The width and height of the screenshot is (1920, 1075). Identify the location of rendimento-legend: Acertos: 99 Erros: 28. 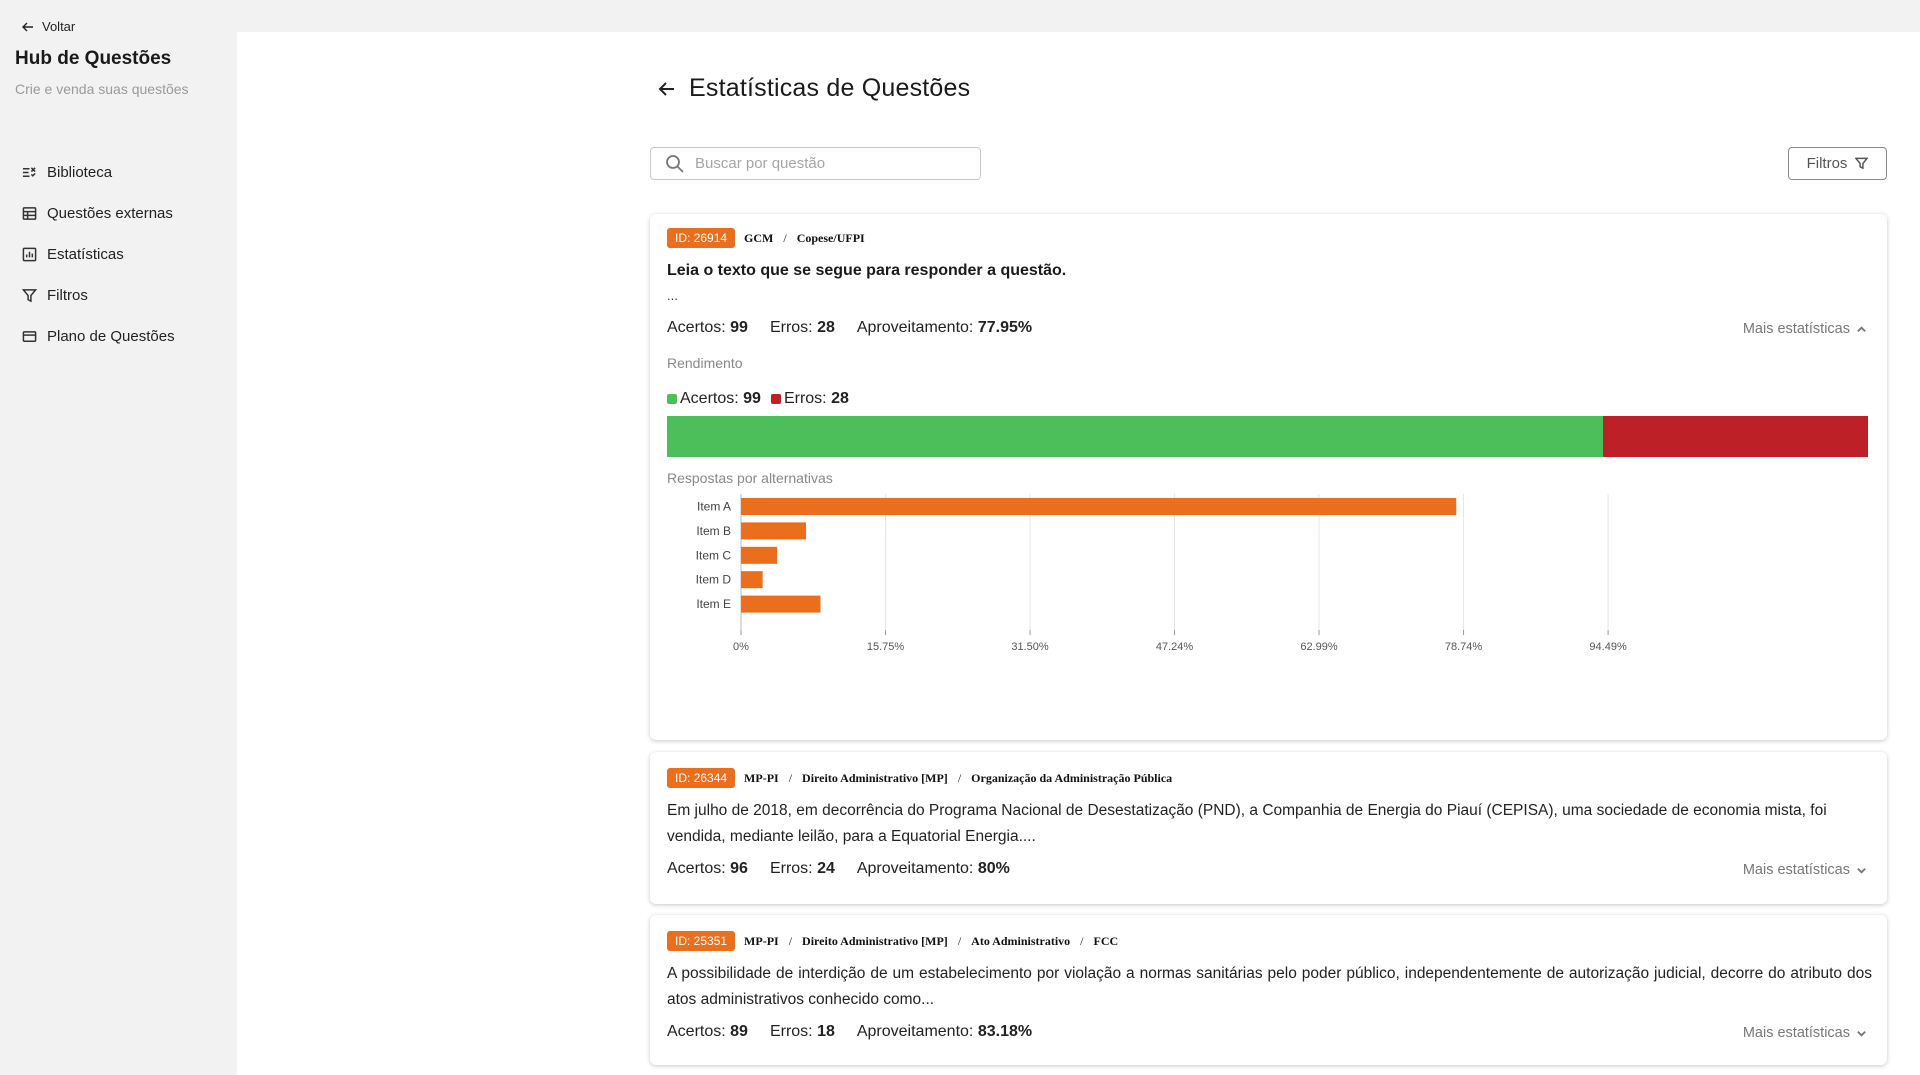
(763, 399).